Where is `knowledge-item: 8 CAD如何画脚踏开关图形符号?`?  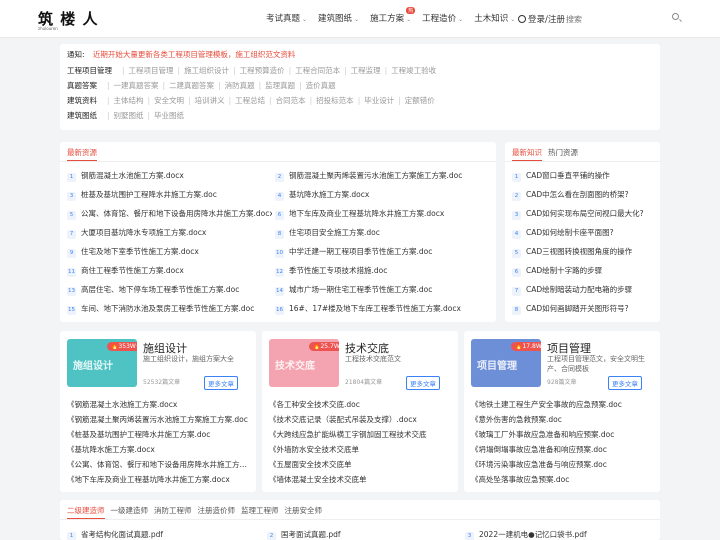
knowledge-item: 8 CAD如何画脚踏开关图形符号? is located at coordinates (570, 309).